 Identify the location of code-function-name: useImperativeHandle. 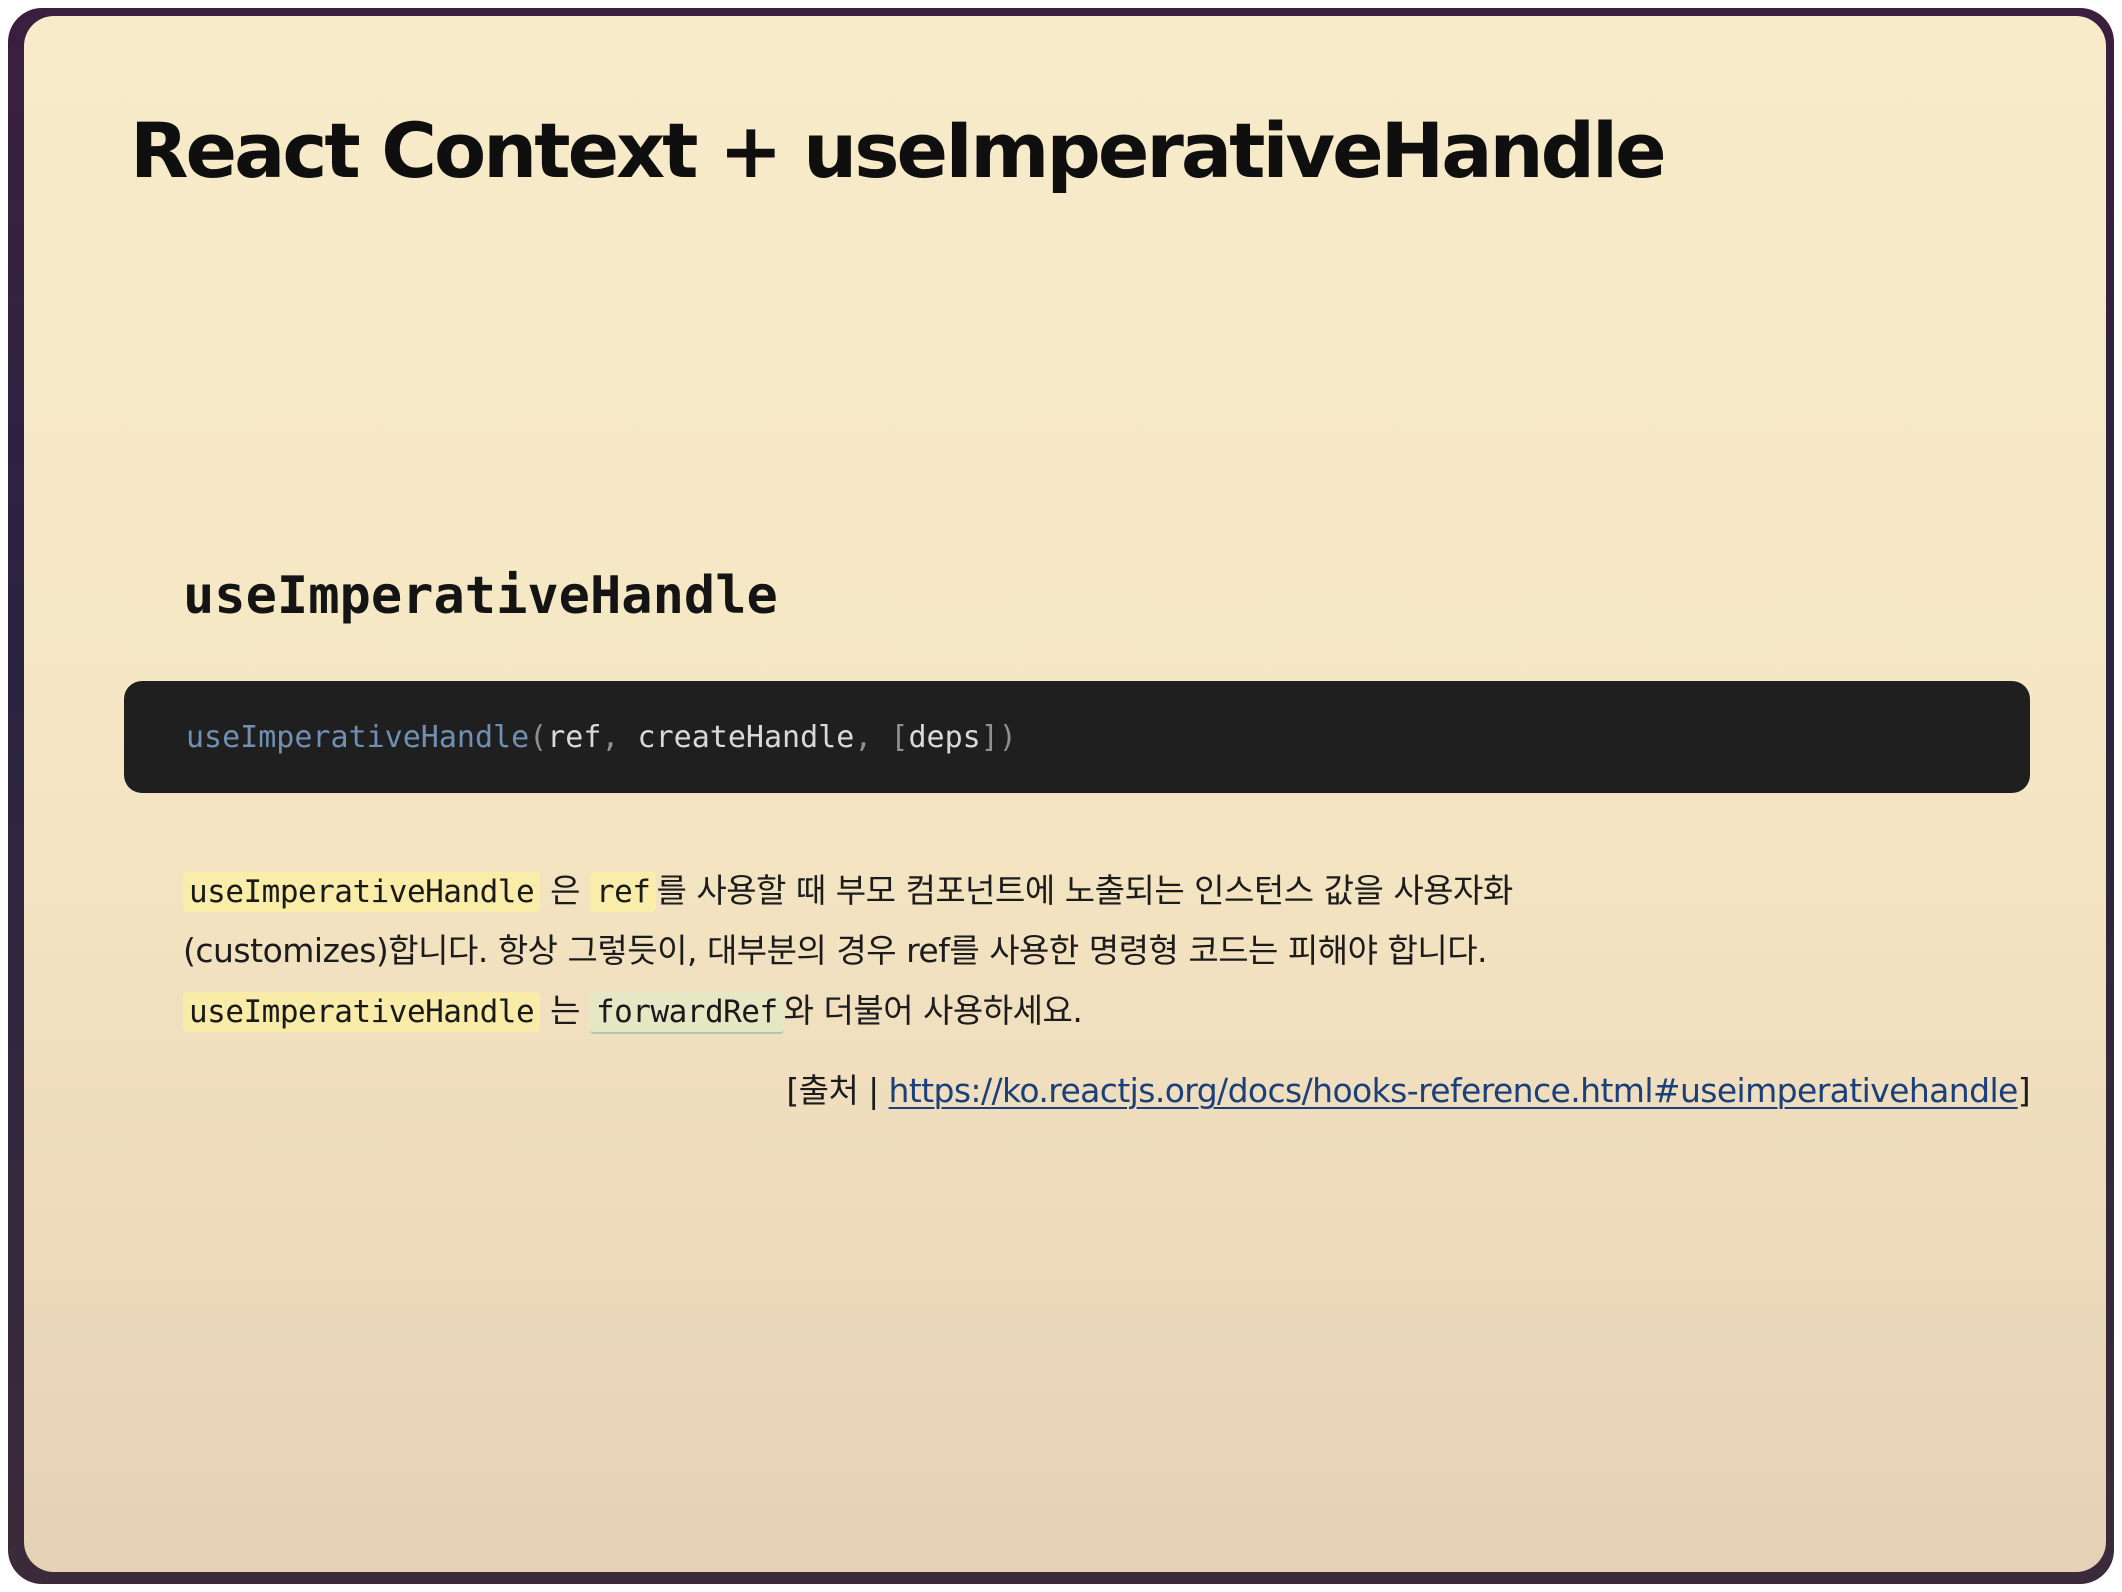
(358, 737).